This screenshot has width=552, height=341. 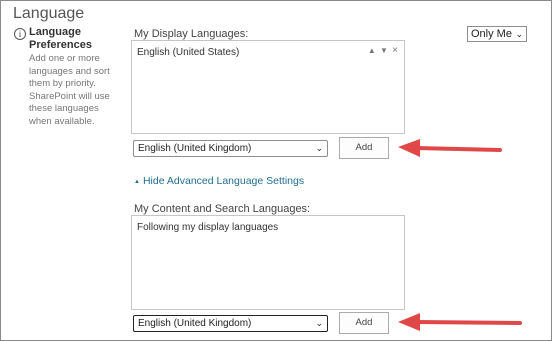 What do you see at coordinates (208, 227) in the screenshot?
I see `list-item: Following my display languages` at bounding box center [208, 227].